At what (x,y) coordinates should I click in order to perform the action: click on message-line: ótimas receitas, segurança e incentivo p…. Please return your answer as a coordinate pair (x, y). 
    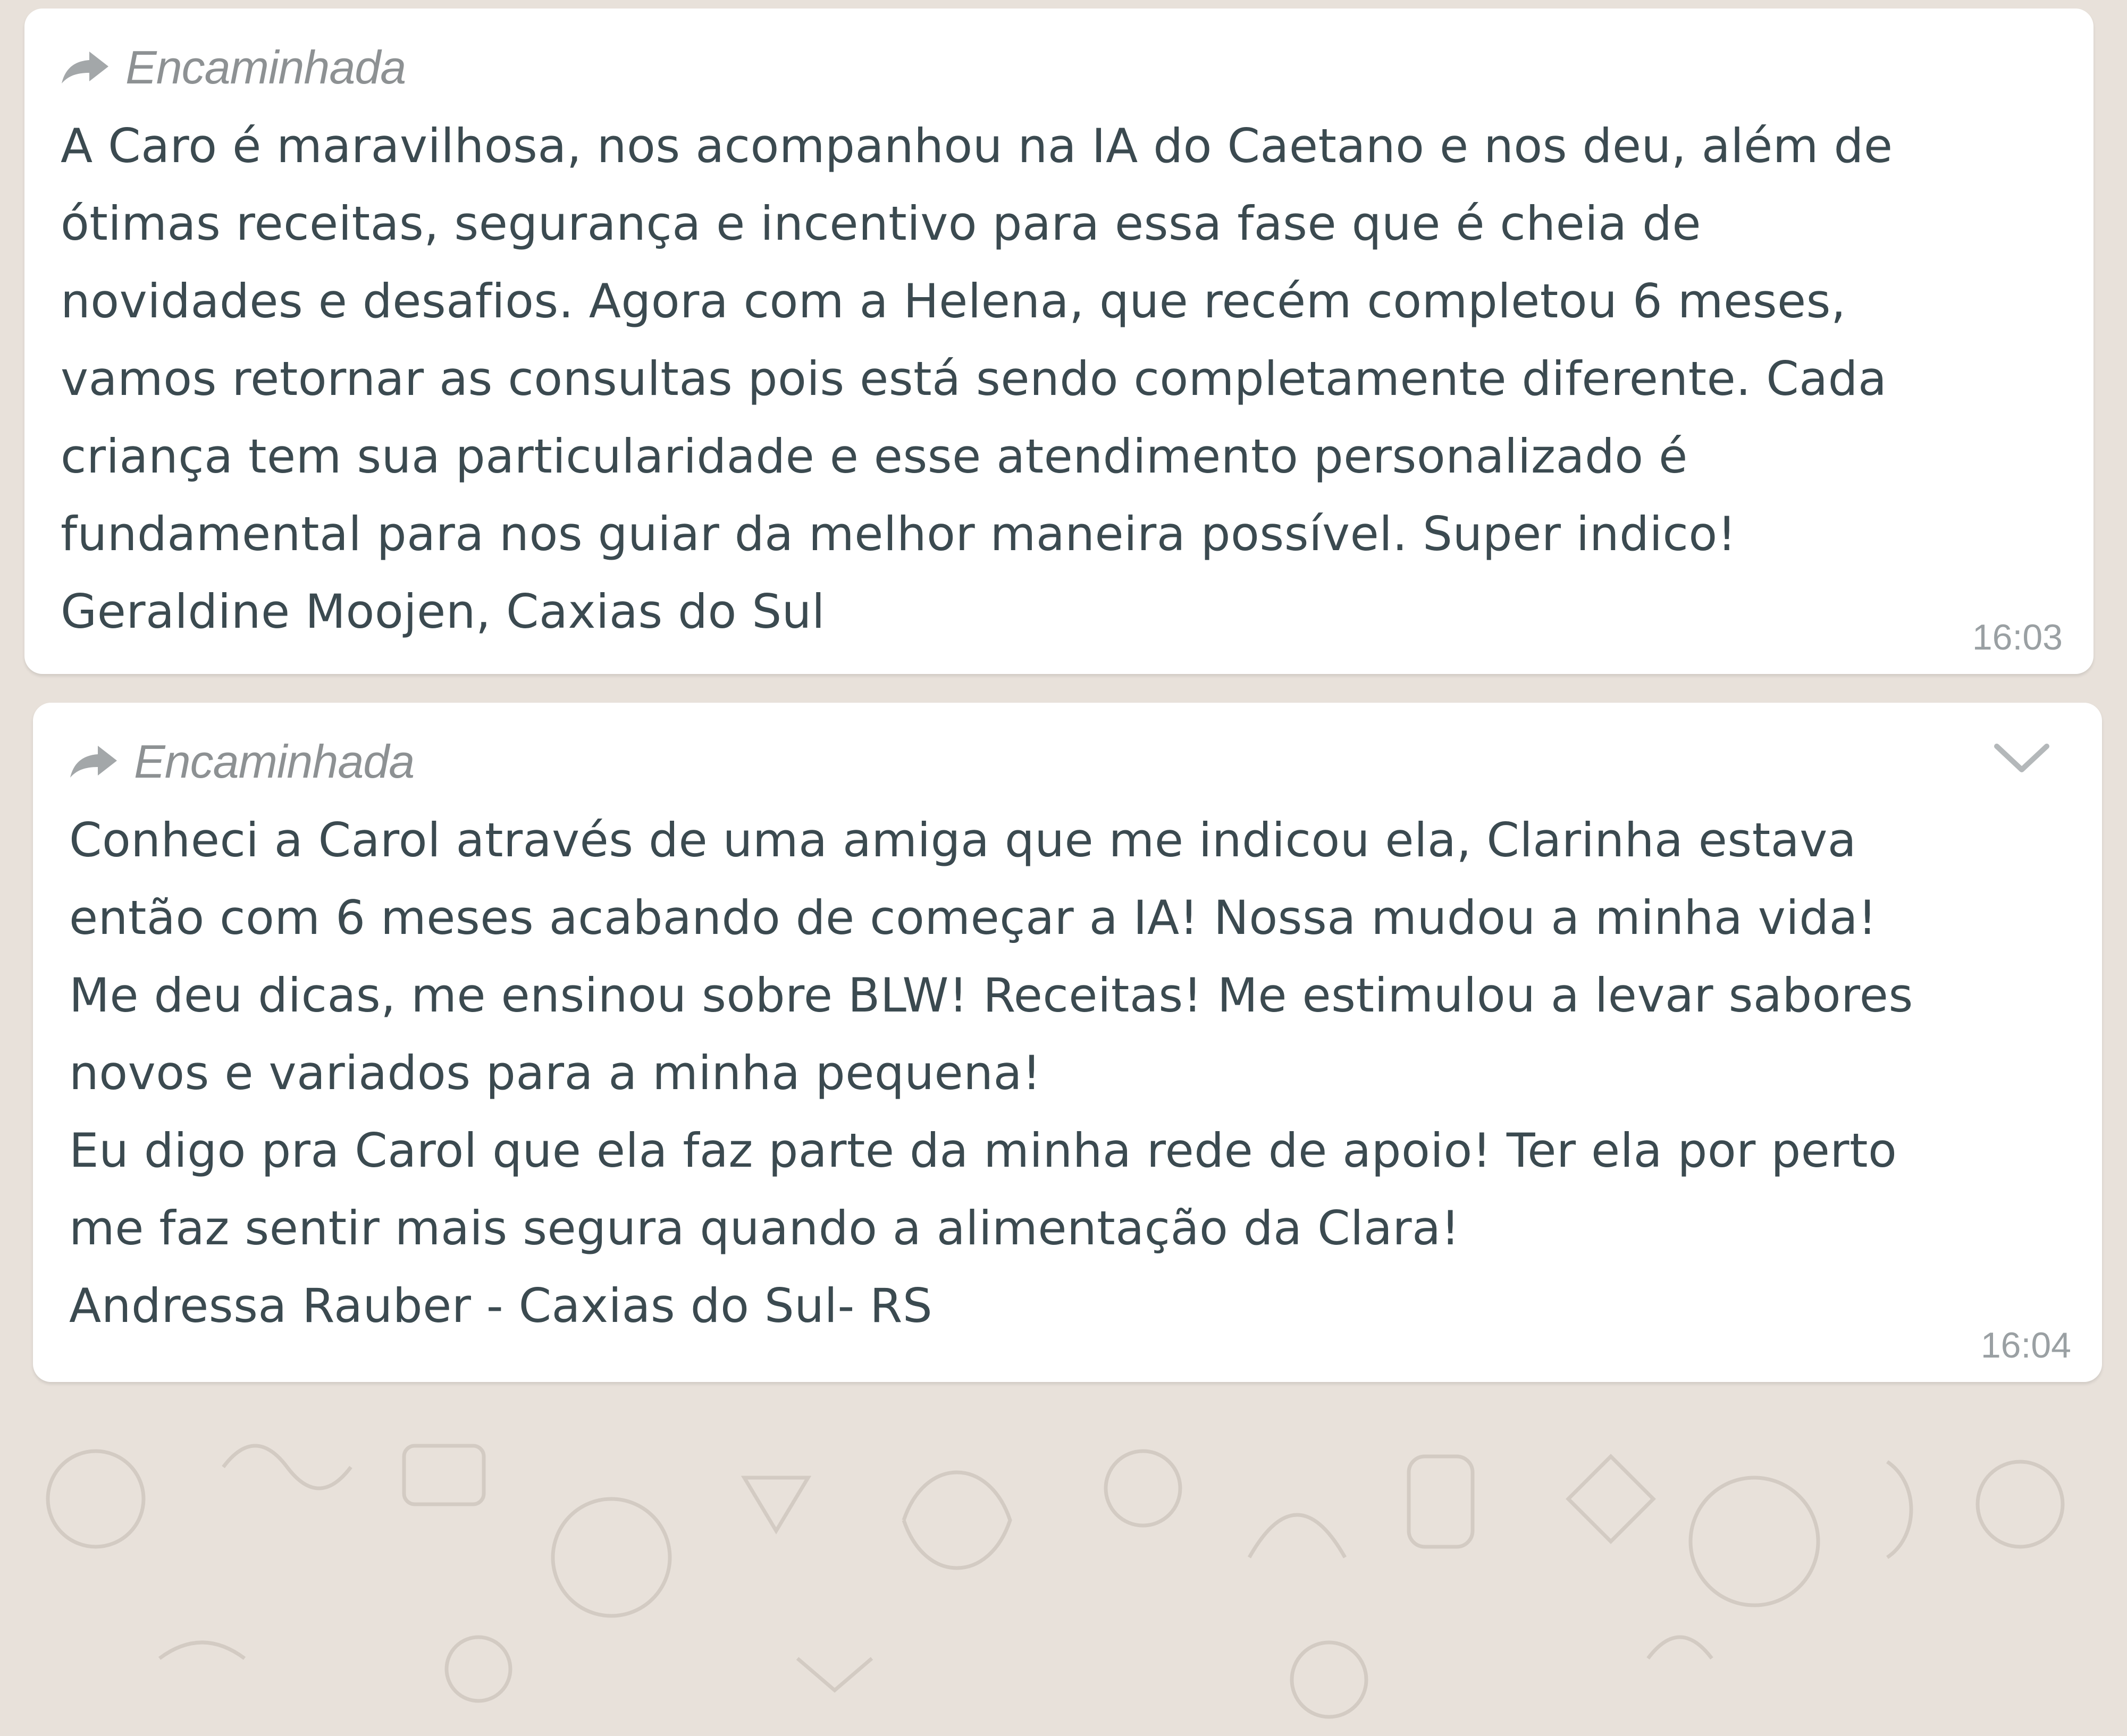
    Looking at the image, I should click on (882, 223).